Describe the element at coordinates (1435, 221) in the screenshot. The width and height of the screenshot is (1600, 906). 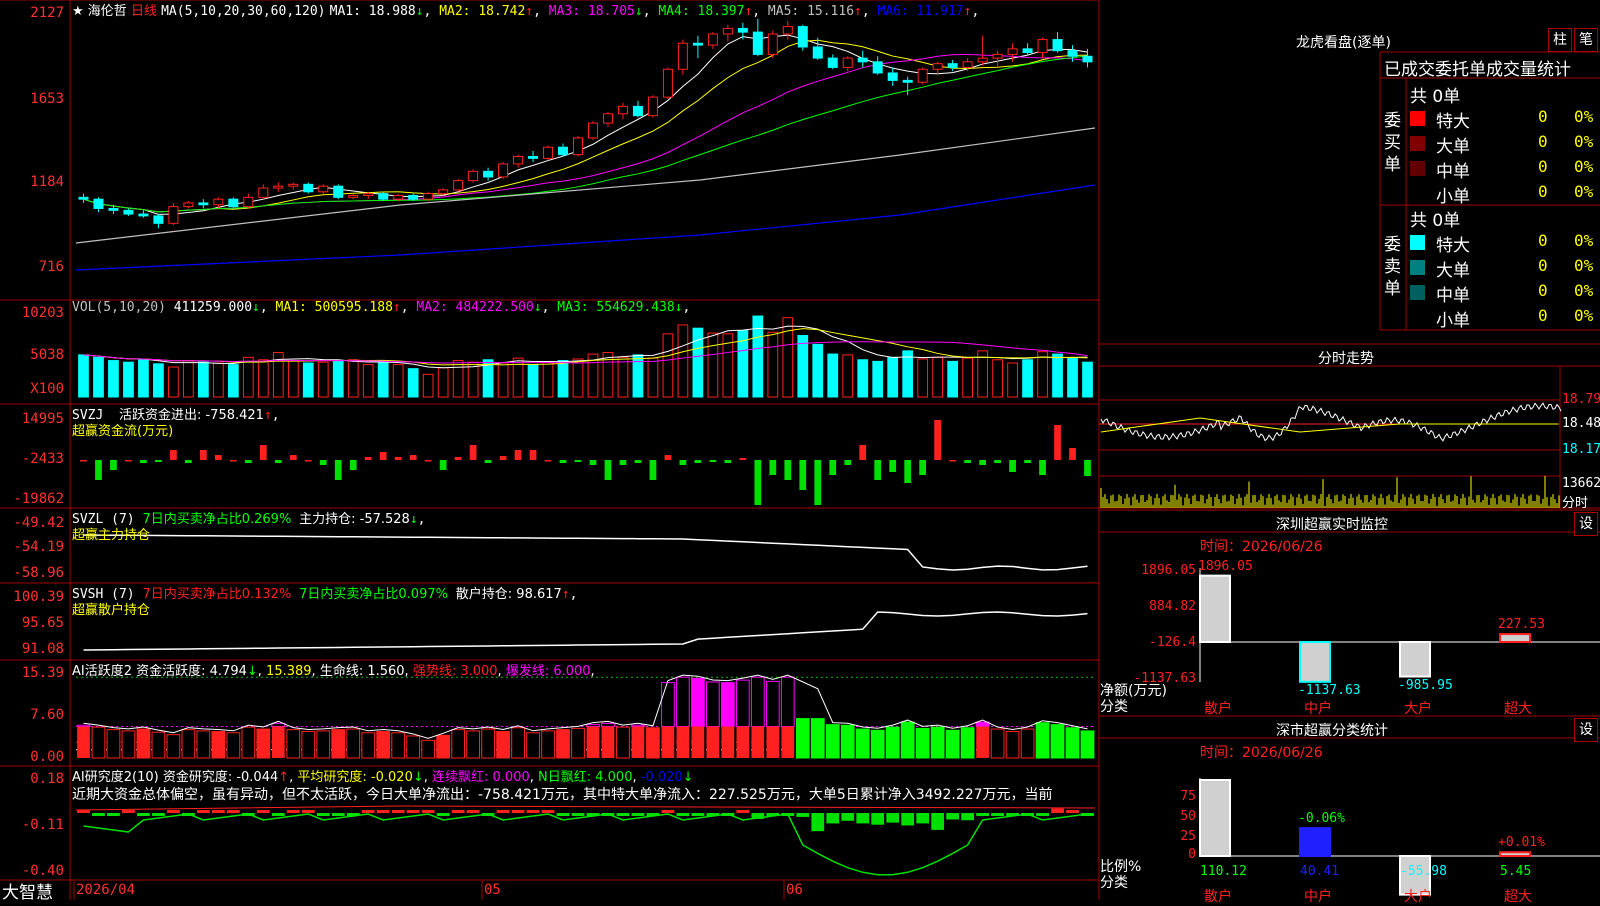
I see `lhb-sell-total: 共 0单` at that location.